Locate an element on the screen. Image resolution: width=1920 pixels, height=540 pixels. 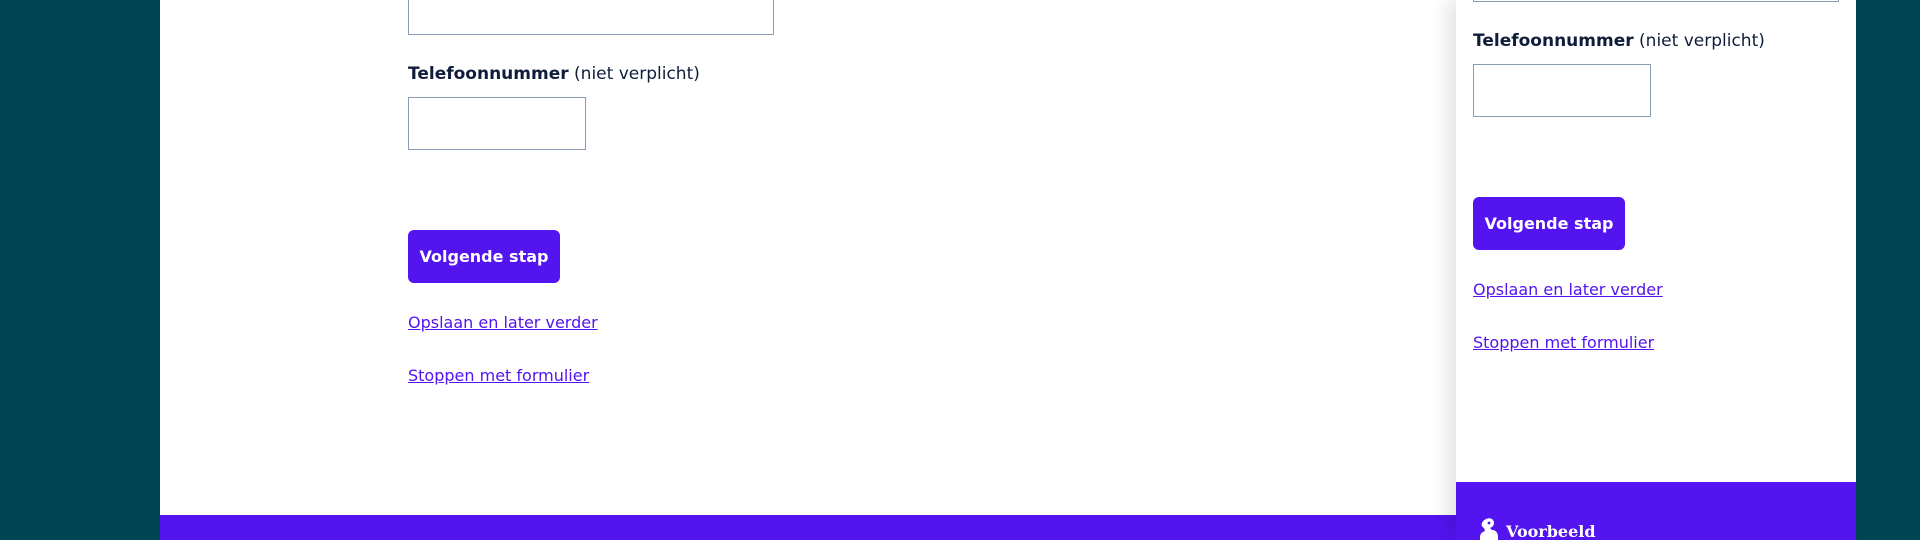
mobile-next-step-button: Volgende stap is located at coordinates (1549, 223).